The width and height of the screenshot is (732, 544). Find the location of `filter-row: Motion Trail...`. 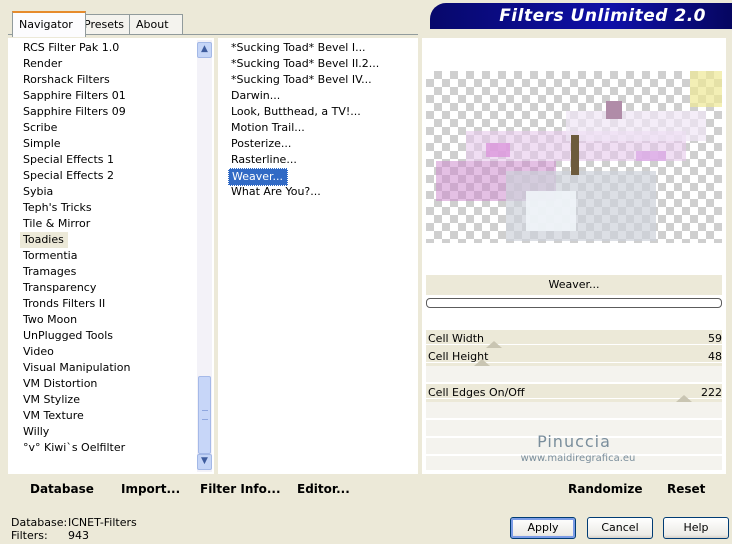

filter-row: Motion Trail... is located at coordinates (303, 128).